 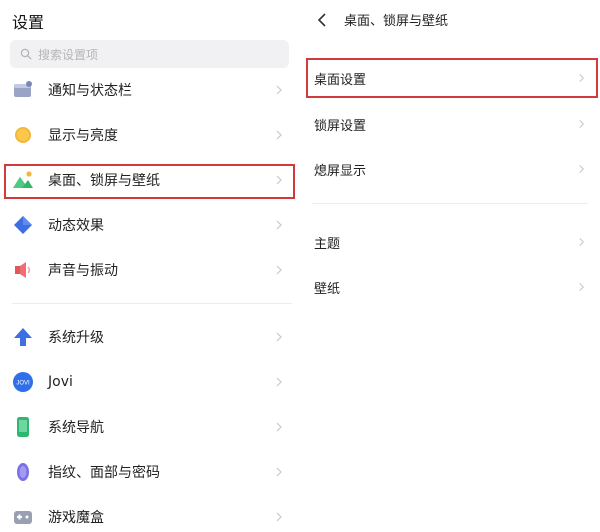 What do you see at coordinates (23, 517) in the screenshot?
I see `game-box-icon` at bounding box center [23, 517].